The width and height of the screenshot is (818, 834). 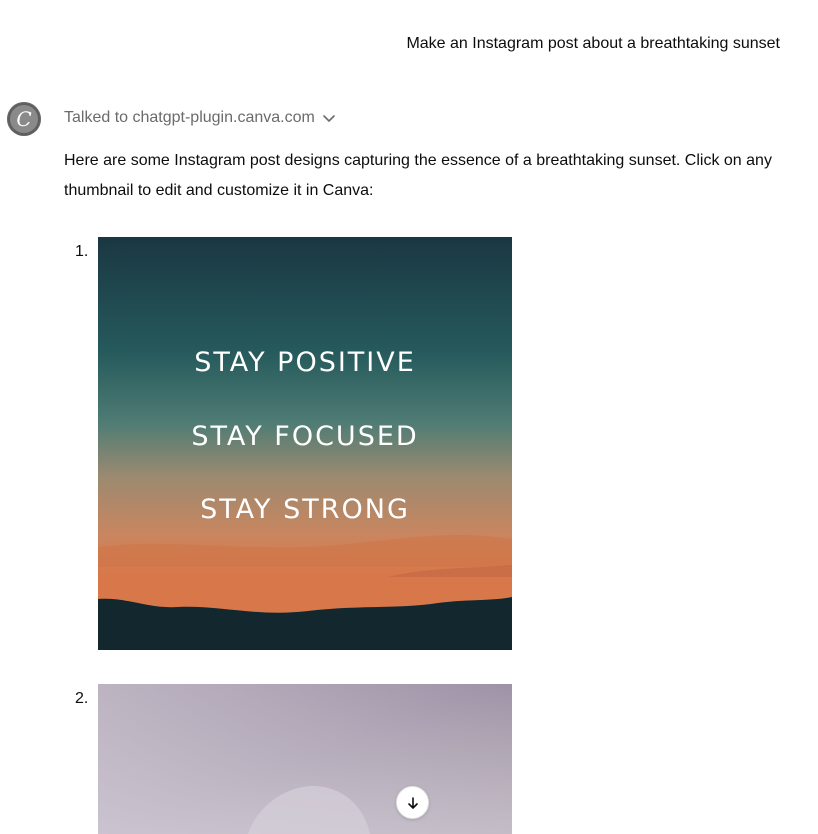 What do you see at coordinates (82, 698) in the screenshot?
I see `list-number-2: 2.` at bounding box center [82, 698].